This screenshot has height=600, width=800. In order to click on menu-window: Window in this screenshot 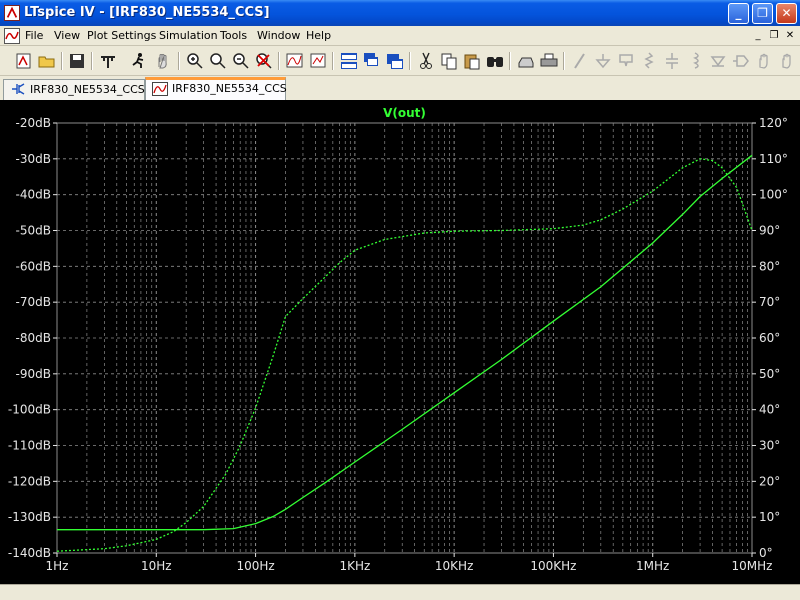, I will do `click(278, 35)`.